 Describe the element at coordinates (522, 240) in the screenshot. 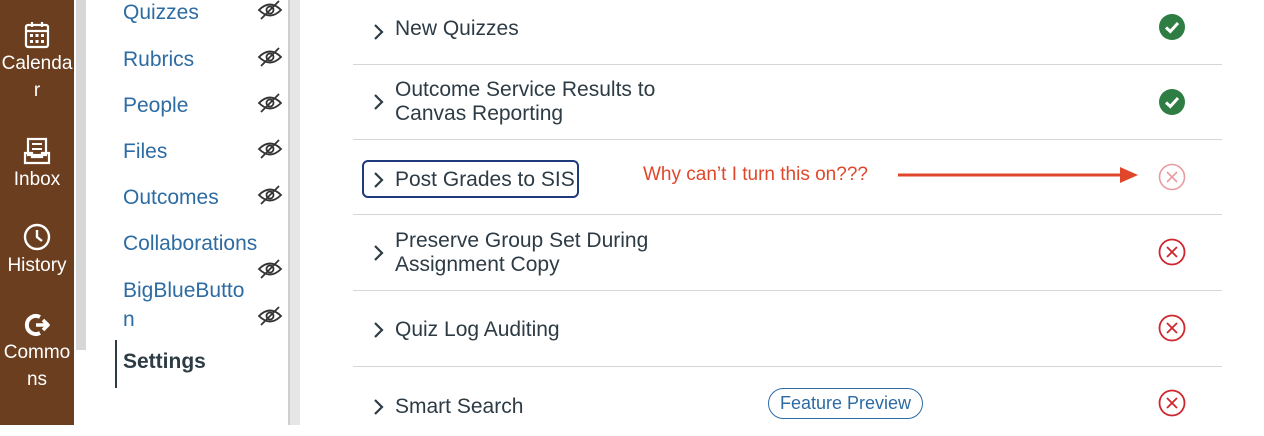

I see `feature-title-line1: Preserve Group Set During` at that location.